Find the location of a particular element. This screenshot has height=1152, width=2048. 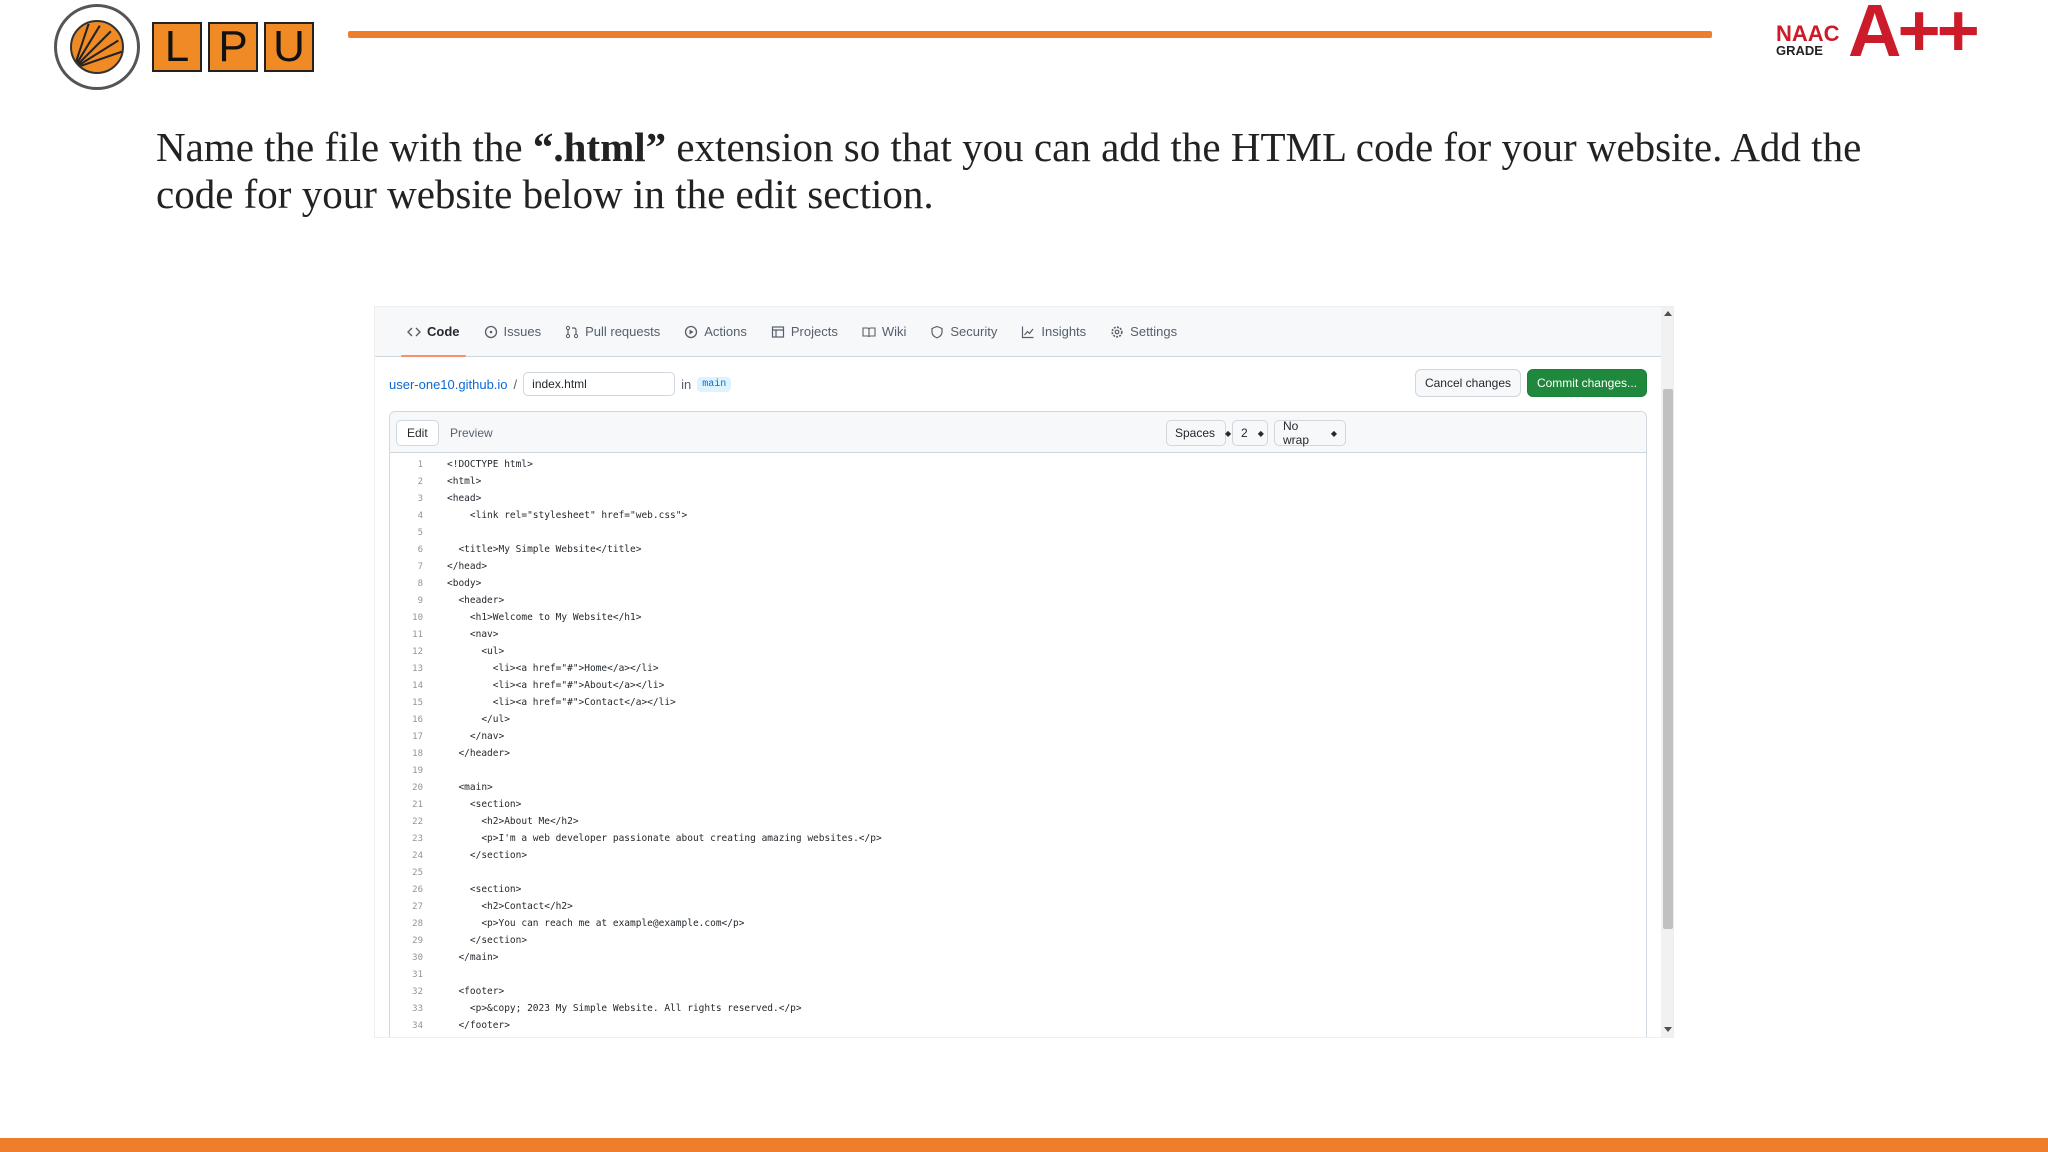

line-number: 6 is located at coordinates (420, 549).